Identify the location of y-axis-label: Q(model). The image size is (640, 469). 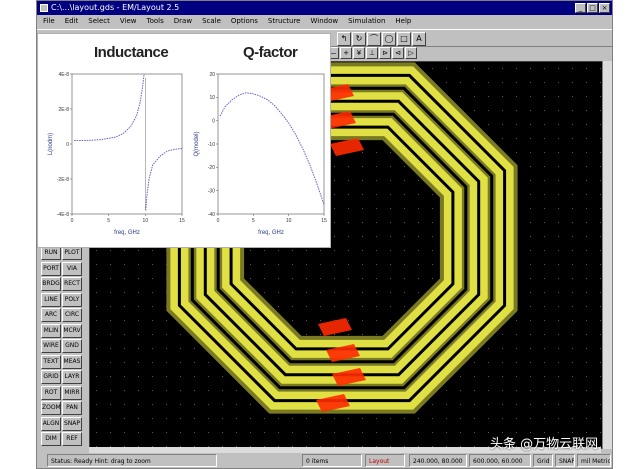
(197, 143).